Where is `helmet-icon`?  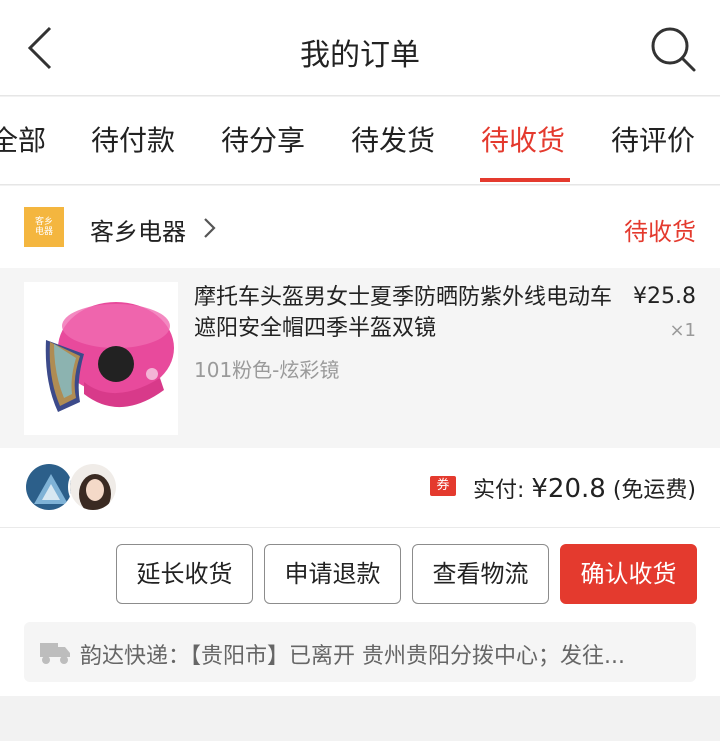 helmet-icon is located at coordinates (109, 357).